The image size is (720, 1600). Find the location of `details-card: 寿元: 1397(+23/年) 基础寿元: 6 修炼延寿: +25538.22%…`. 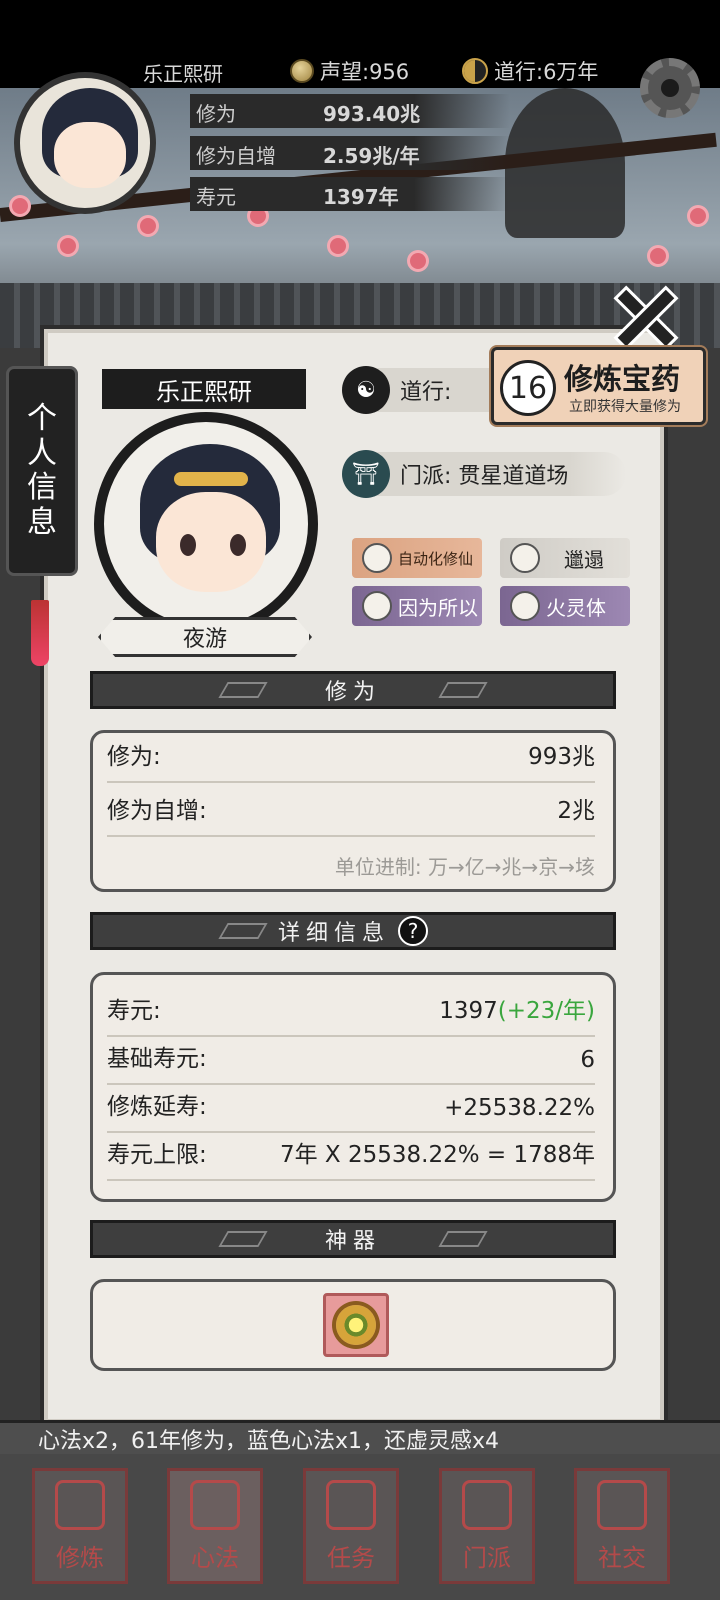

details-card: 寿元: 1397(+23/年) 基础寿元: 6 修炼延寿: +25538.22%… is located at coordinates (353, 1087).